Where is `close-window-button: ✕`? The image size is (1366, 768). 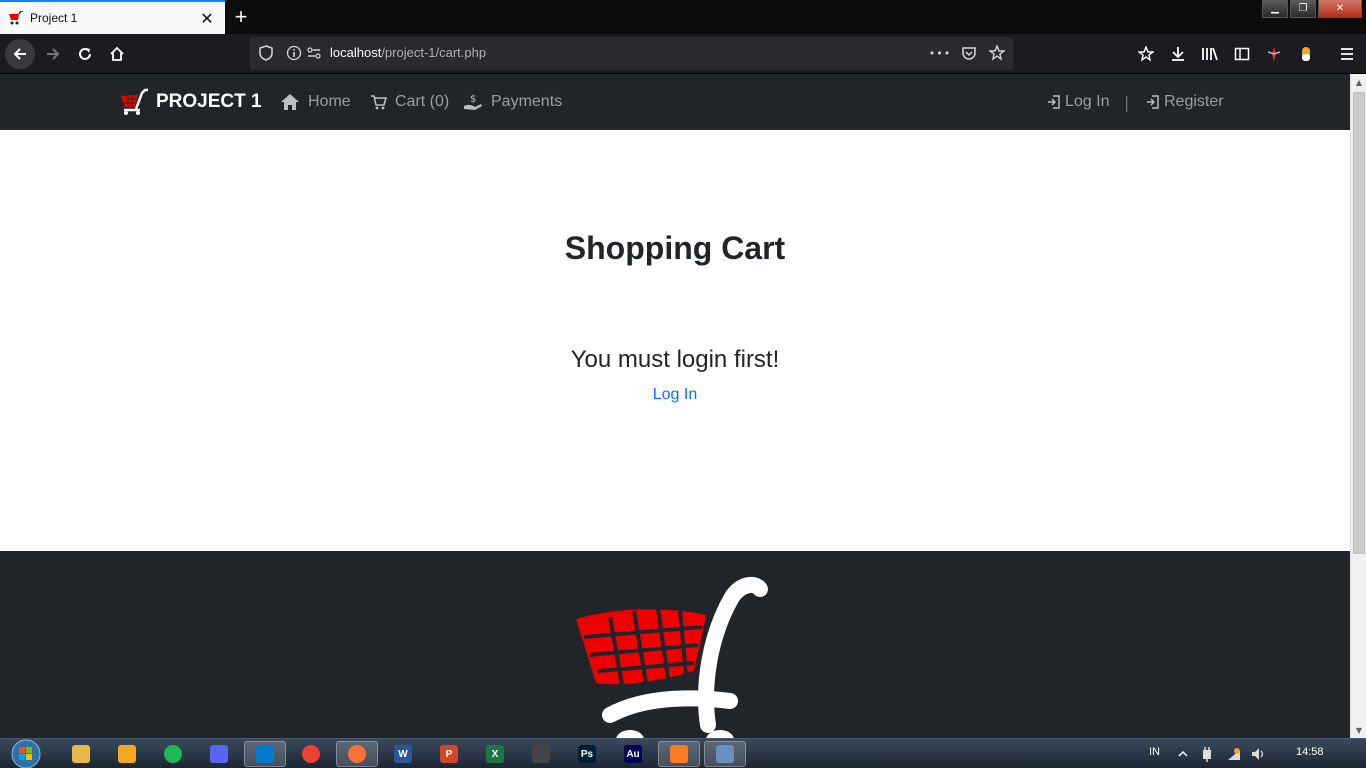 close-window-button: ✕ is located at coordinates (1340, 9).